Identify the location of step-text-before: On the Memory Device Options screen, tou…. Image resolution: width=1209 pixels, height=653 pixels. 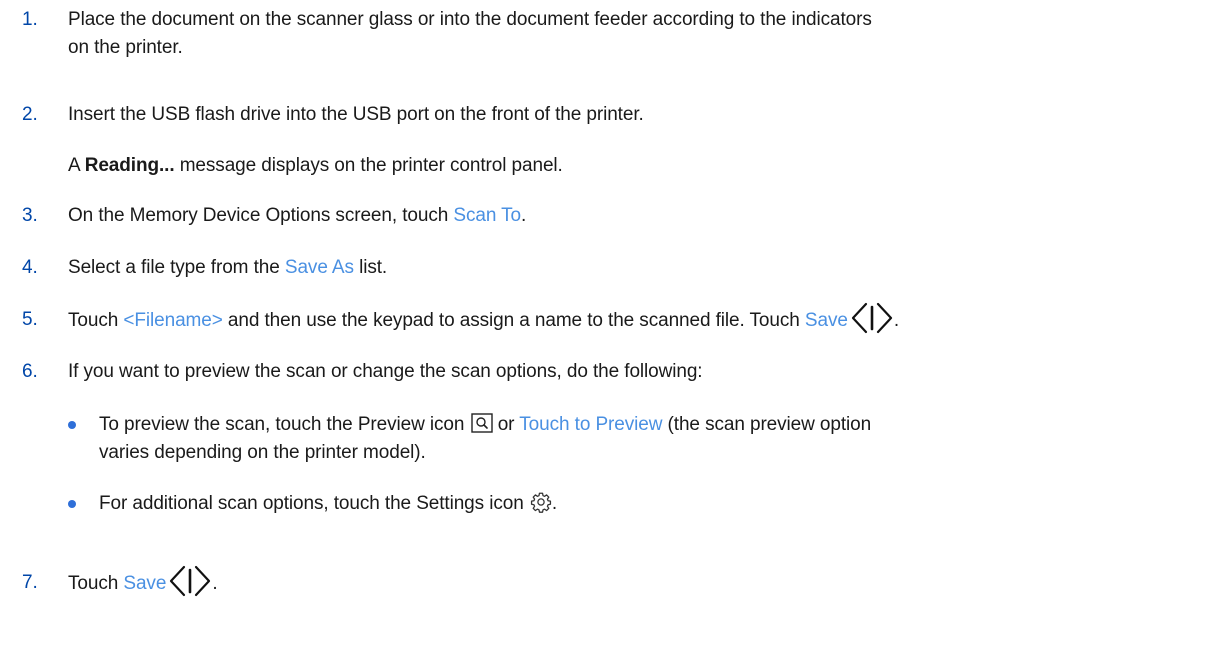
(258, 215).